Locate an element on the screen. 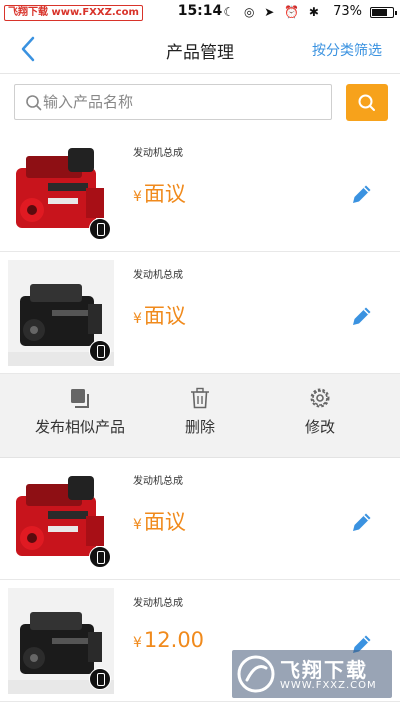 The height and width of the screenshot is (710, 400). product-price: ¥12.00 is located at coordinates (169, 640).